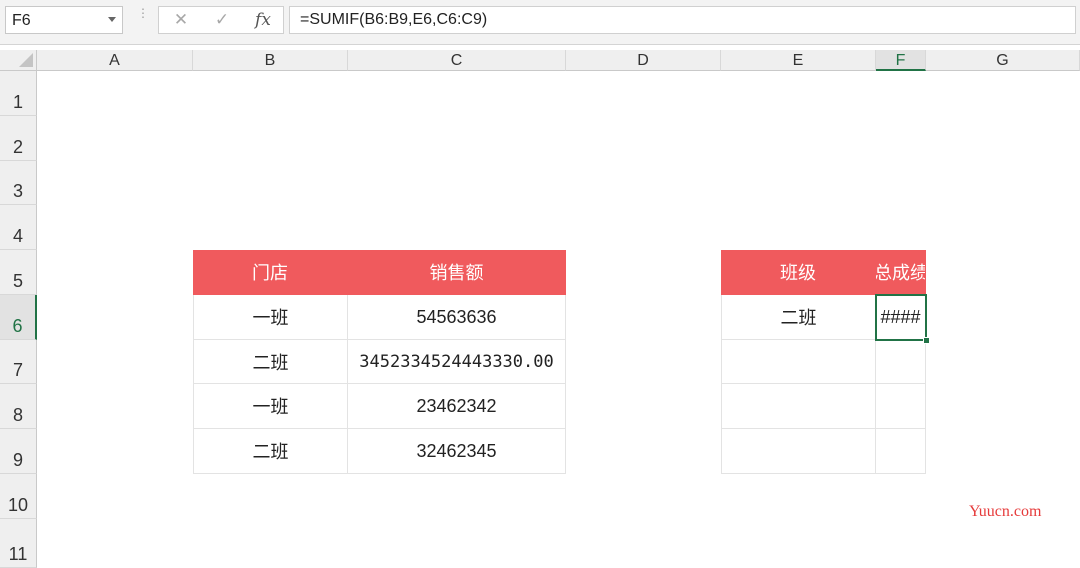  I want to click on row-header-10: 10, so click(18, 496).